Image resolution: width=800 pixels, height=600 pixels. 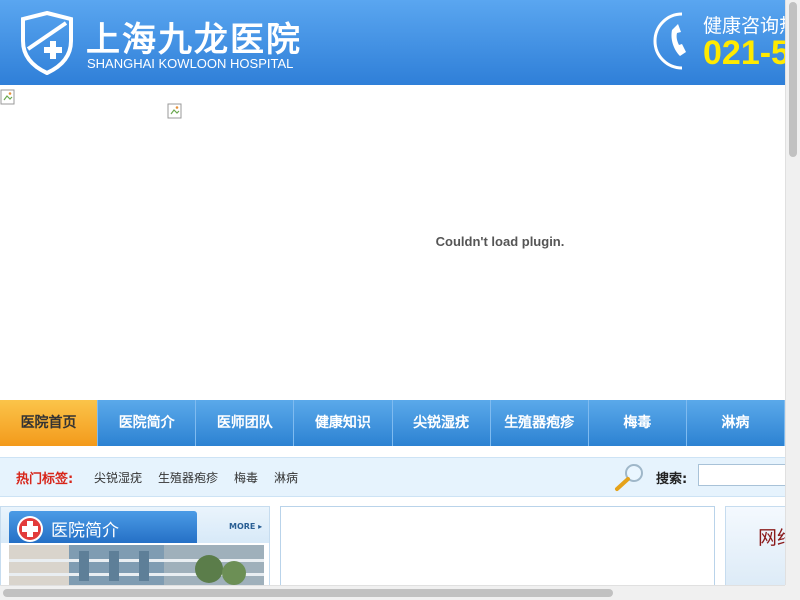 What do you see at coordinates (672, 479) in the screenshot?
I see `search-label: 搜索:` at bounding box center [672, 479].